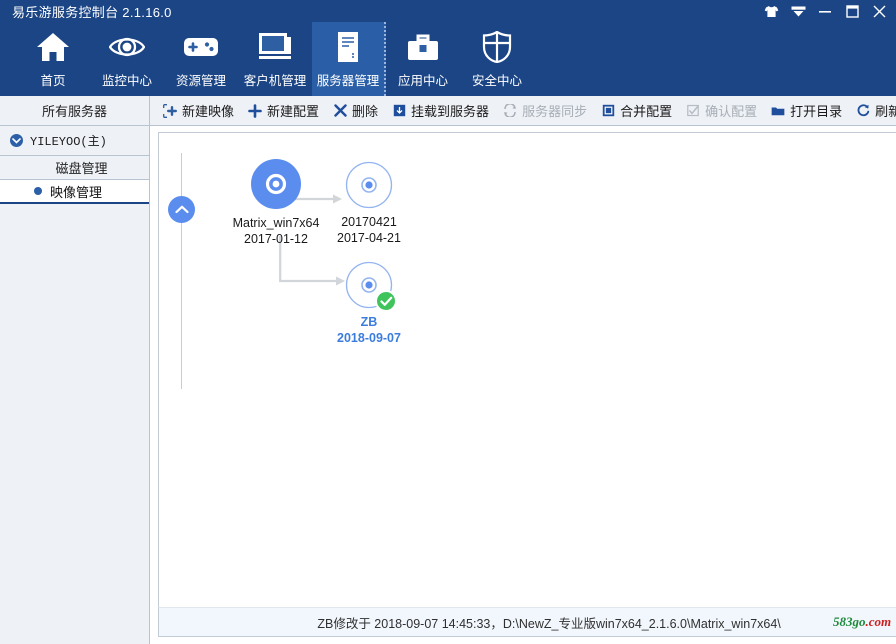 Image resolution: width=896 pixels, height=644 pixels. I want to click on eye-icon, so click(127, 47).